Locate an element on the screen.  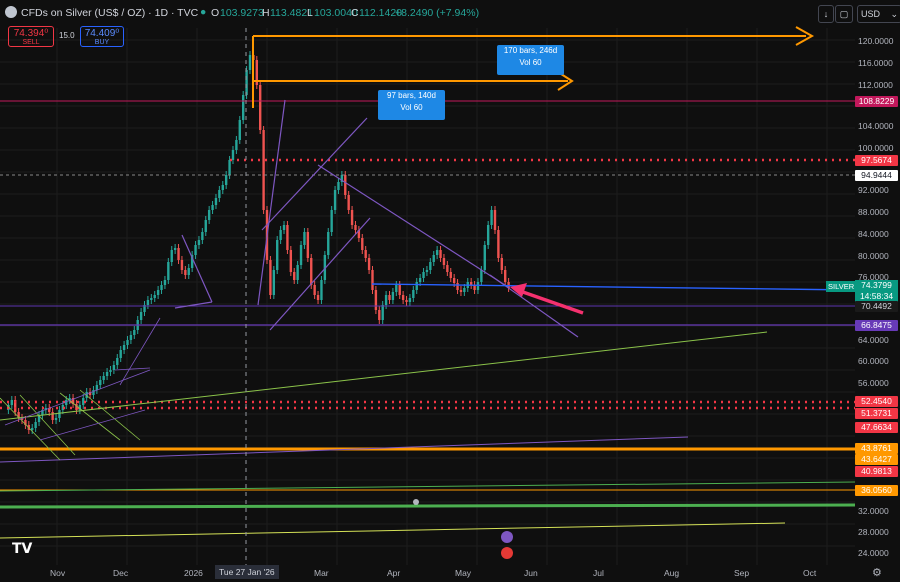
blue-horizontal-ray is located at coordinates (613, 287).